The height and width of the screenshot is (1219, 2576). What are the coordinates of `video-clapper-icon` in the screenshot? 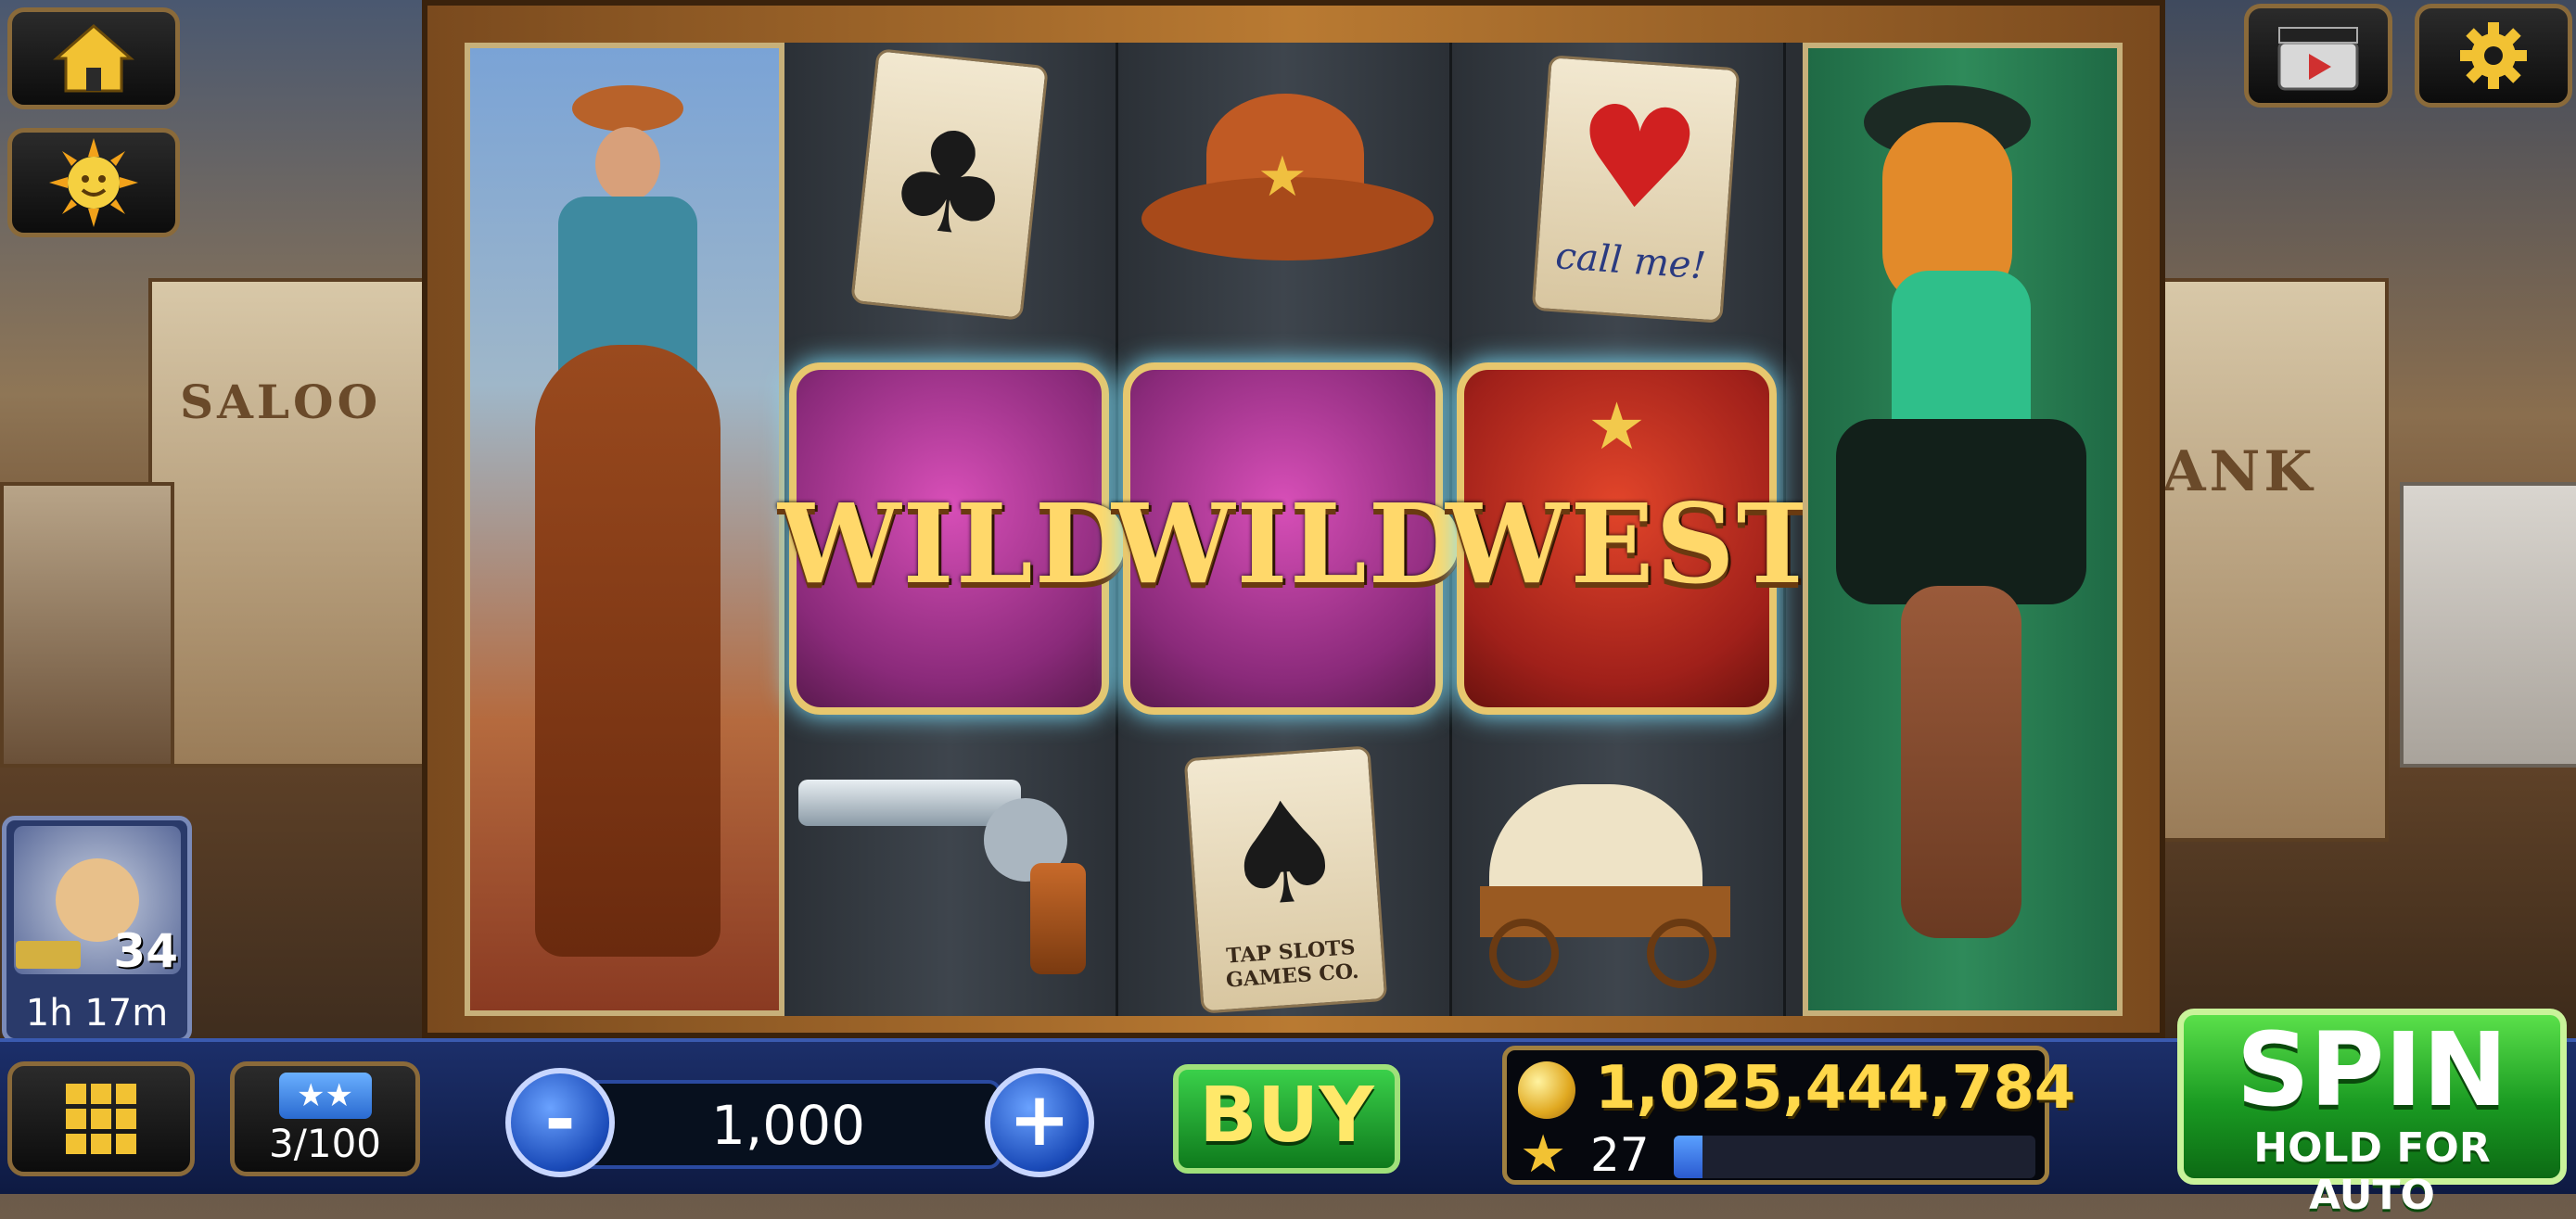 It's located at (2318, 59).